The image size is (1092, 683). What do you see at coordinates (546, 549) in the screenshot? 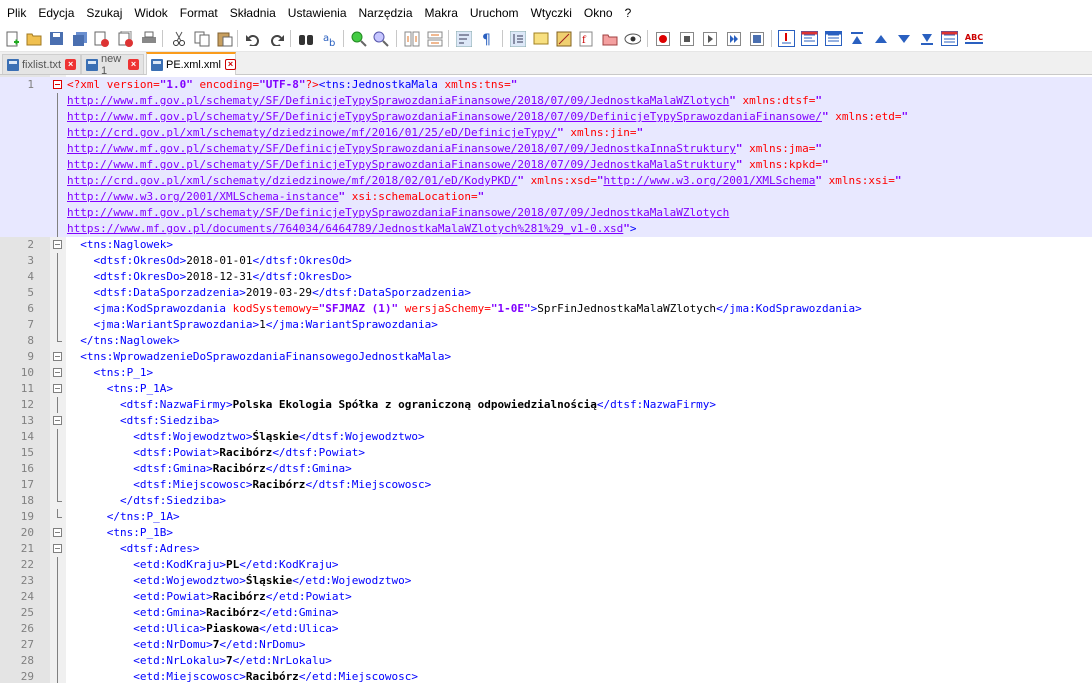
I see `code-line: 21 <dtsf:Adres>` at bounding box center [546, 549].